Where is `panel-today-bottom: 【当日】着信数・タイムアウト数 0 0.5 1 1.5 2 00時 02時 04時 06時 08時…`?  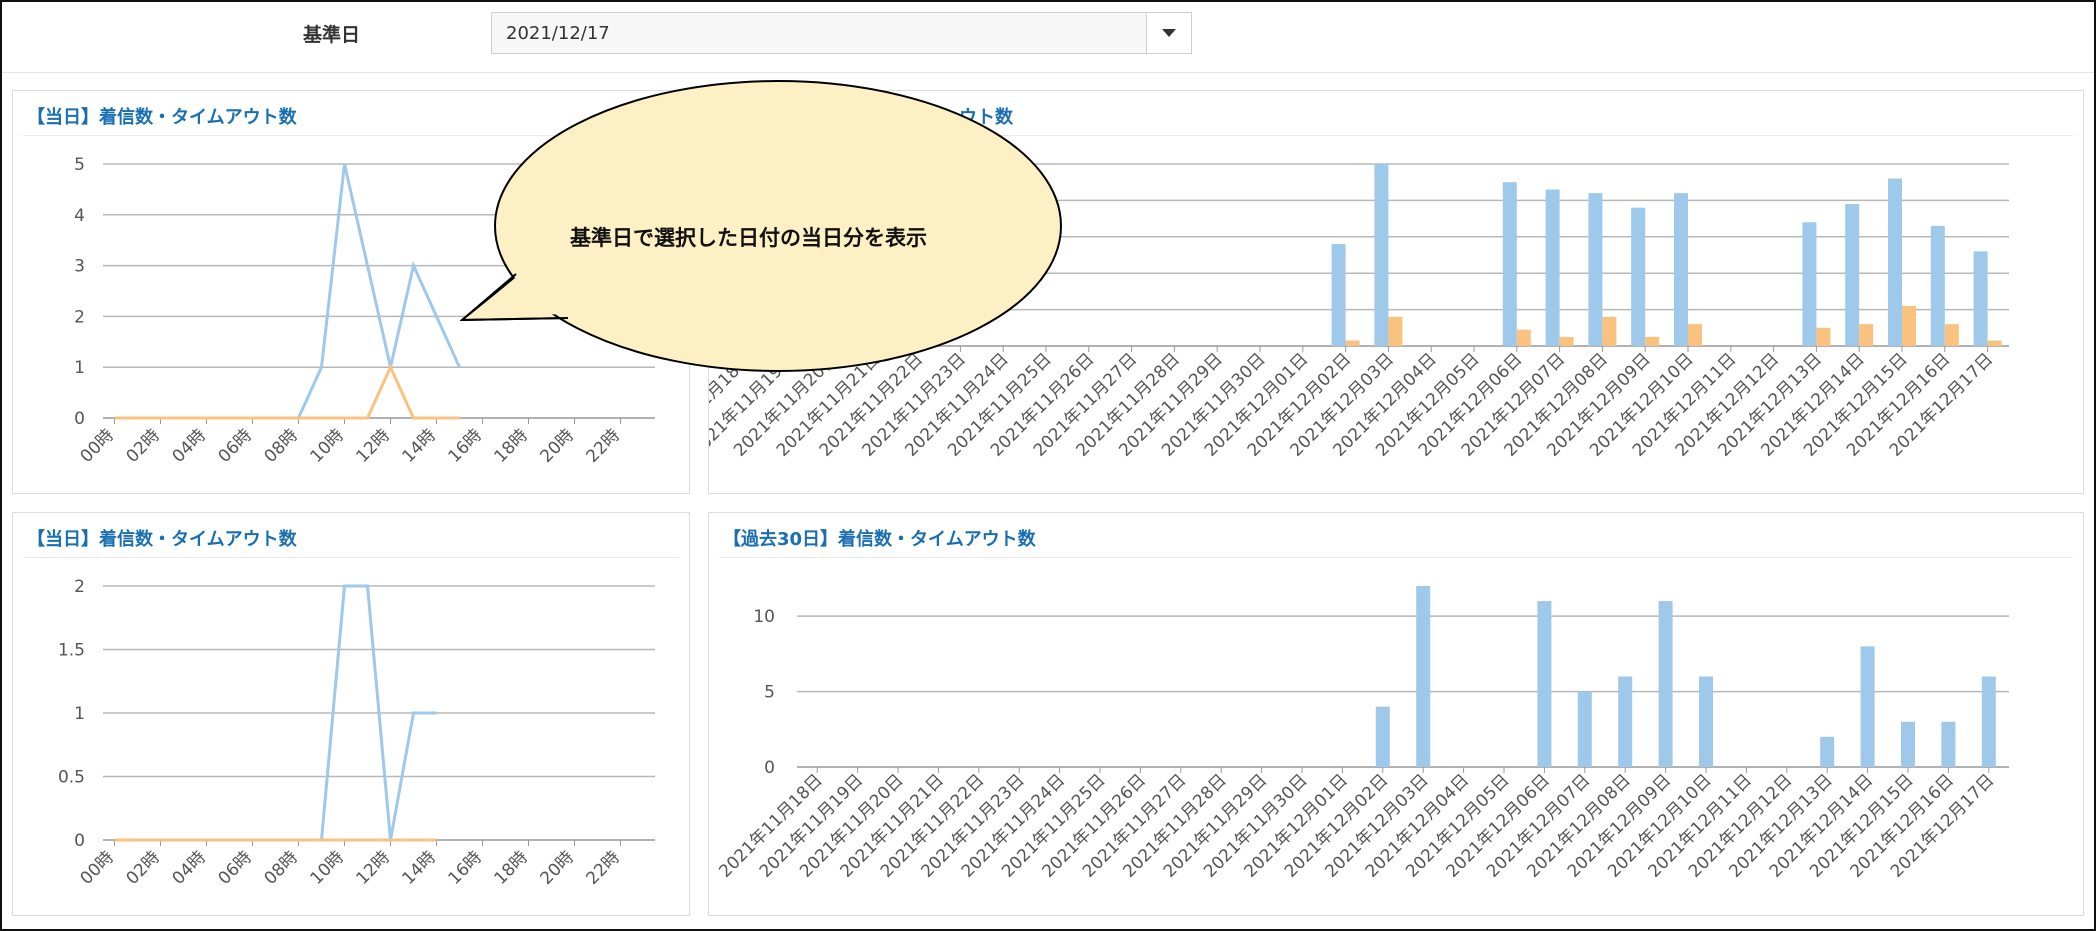 panel-today-bottom: 【当日】着信数・タイムアウト数 0 0.5 1 1.5 2 00時 02時 04時 06時 08時… is located at coordinates (351, 714).